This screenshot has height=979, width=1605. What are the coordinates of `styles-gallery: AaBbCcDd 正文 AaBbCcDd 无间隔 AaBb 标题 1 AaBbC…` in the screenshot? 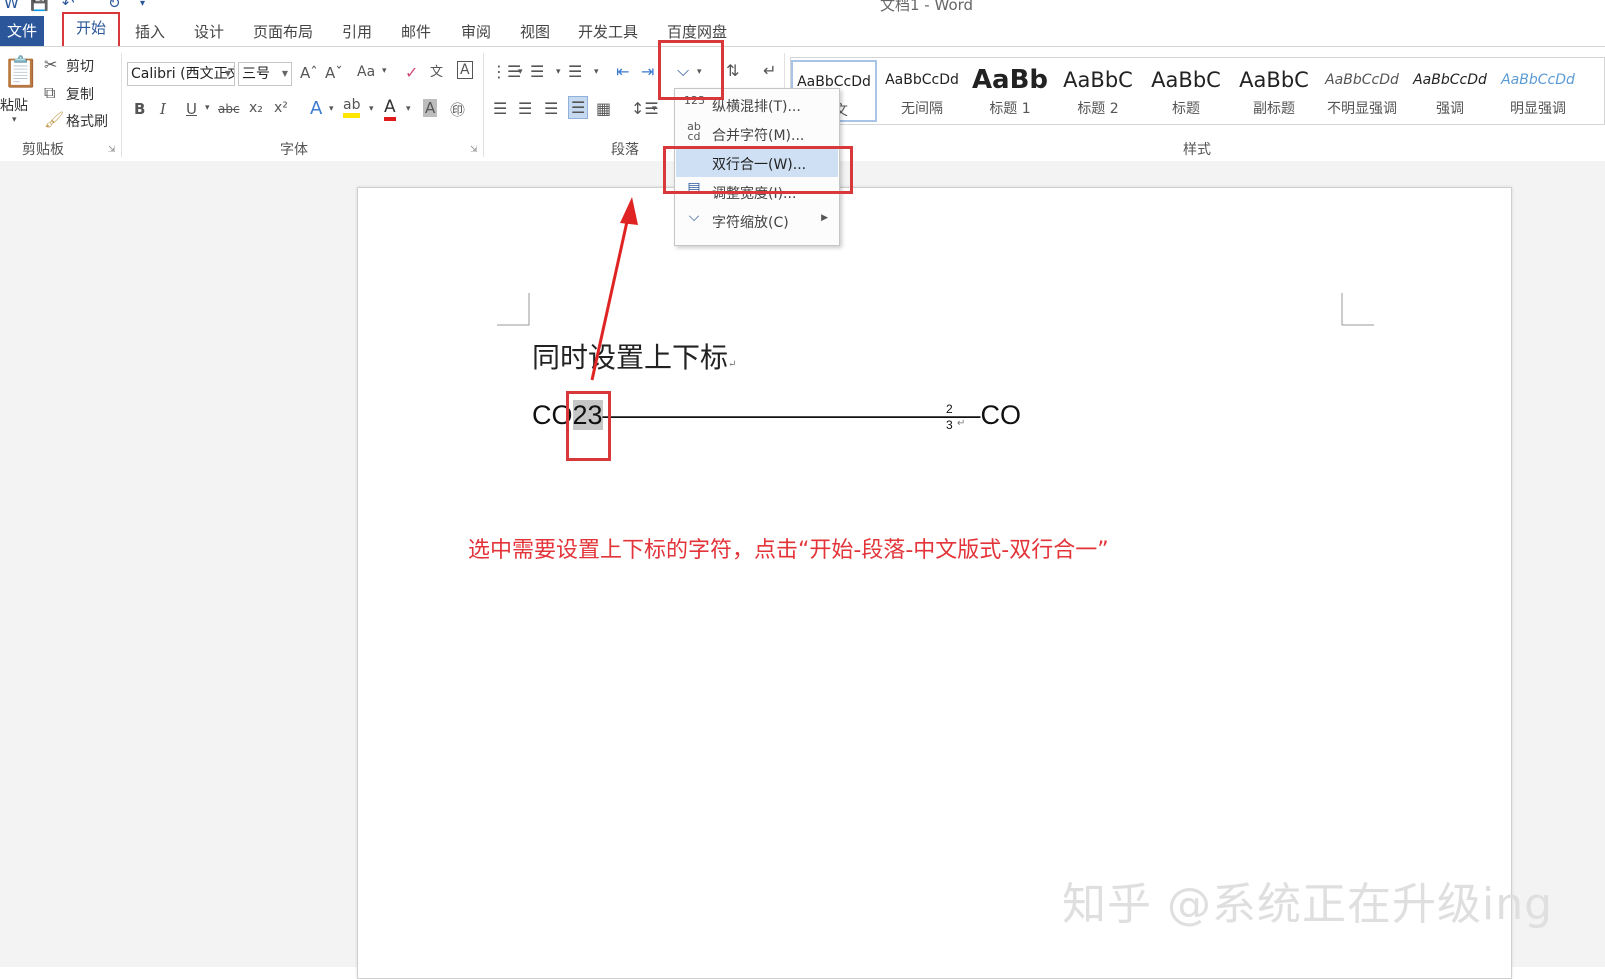 It's located at (1197, 91).